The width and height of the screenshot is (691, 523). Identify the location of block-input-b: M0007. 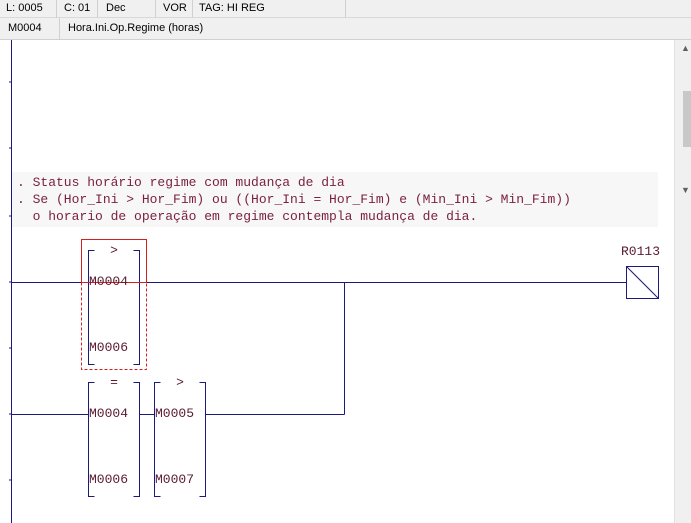
(174, 479).